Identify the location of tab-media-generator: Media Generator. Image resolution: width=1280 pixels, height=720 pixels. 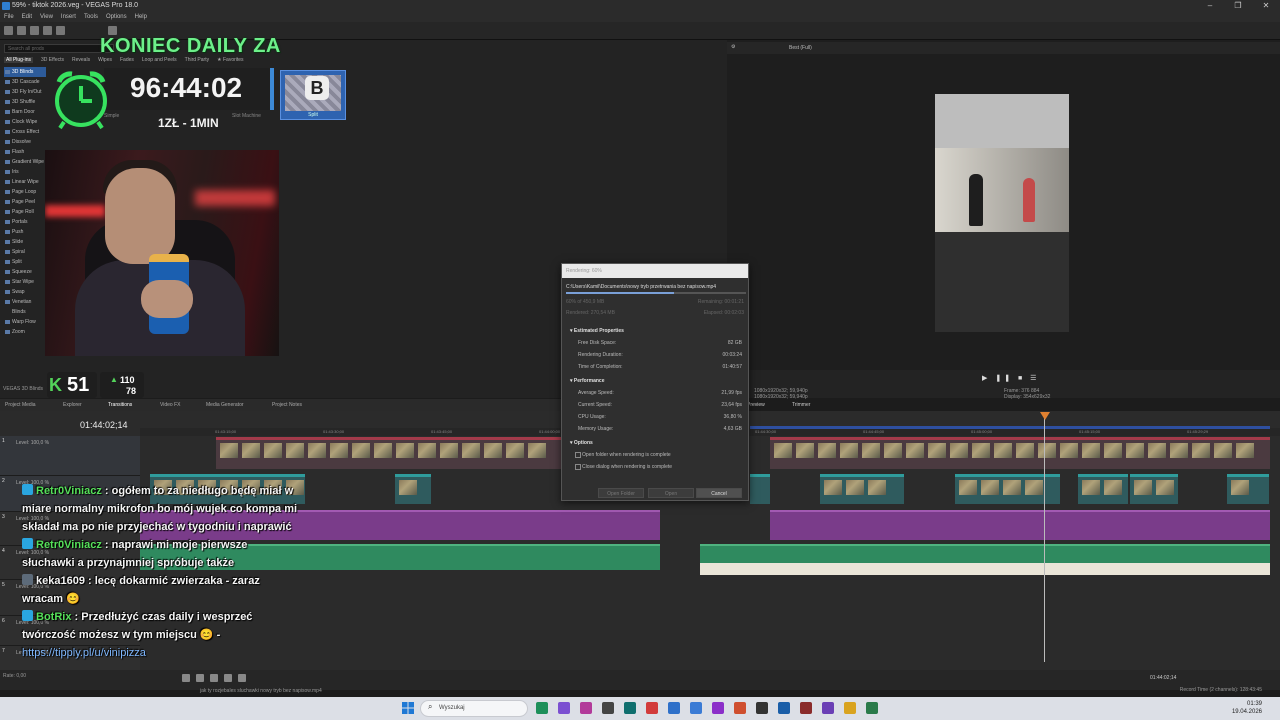
(225, 405).